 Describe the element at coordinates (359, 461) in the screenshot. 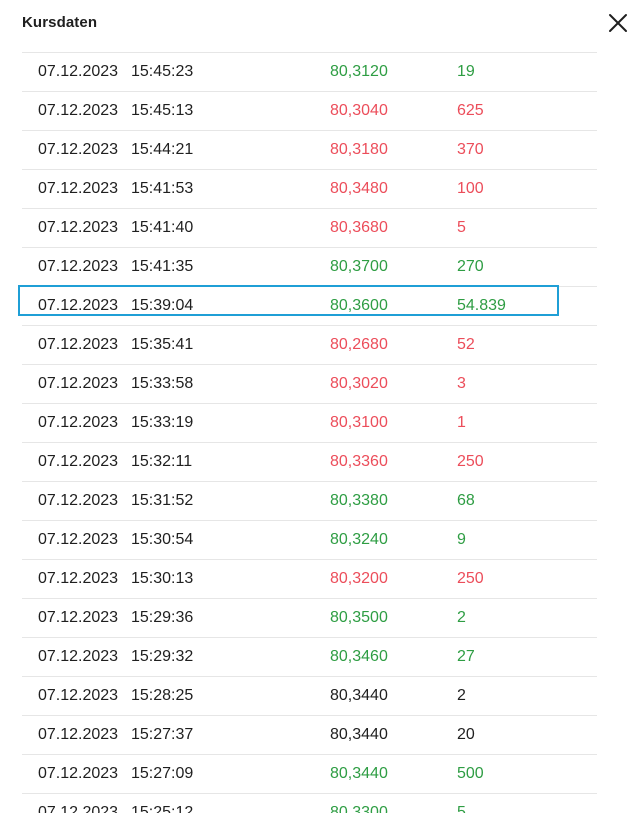

I see `trade-price: 80,3360` at that location.